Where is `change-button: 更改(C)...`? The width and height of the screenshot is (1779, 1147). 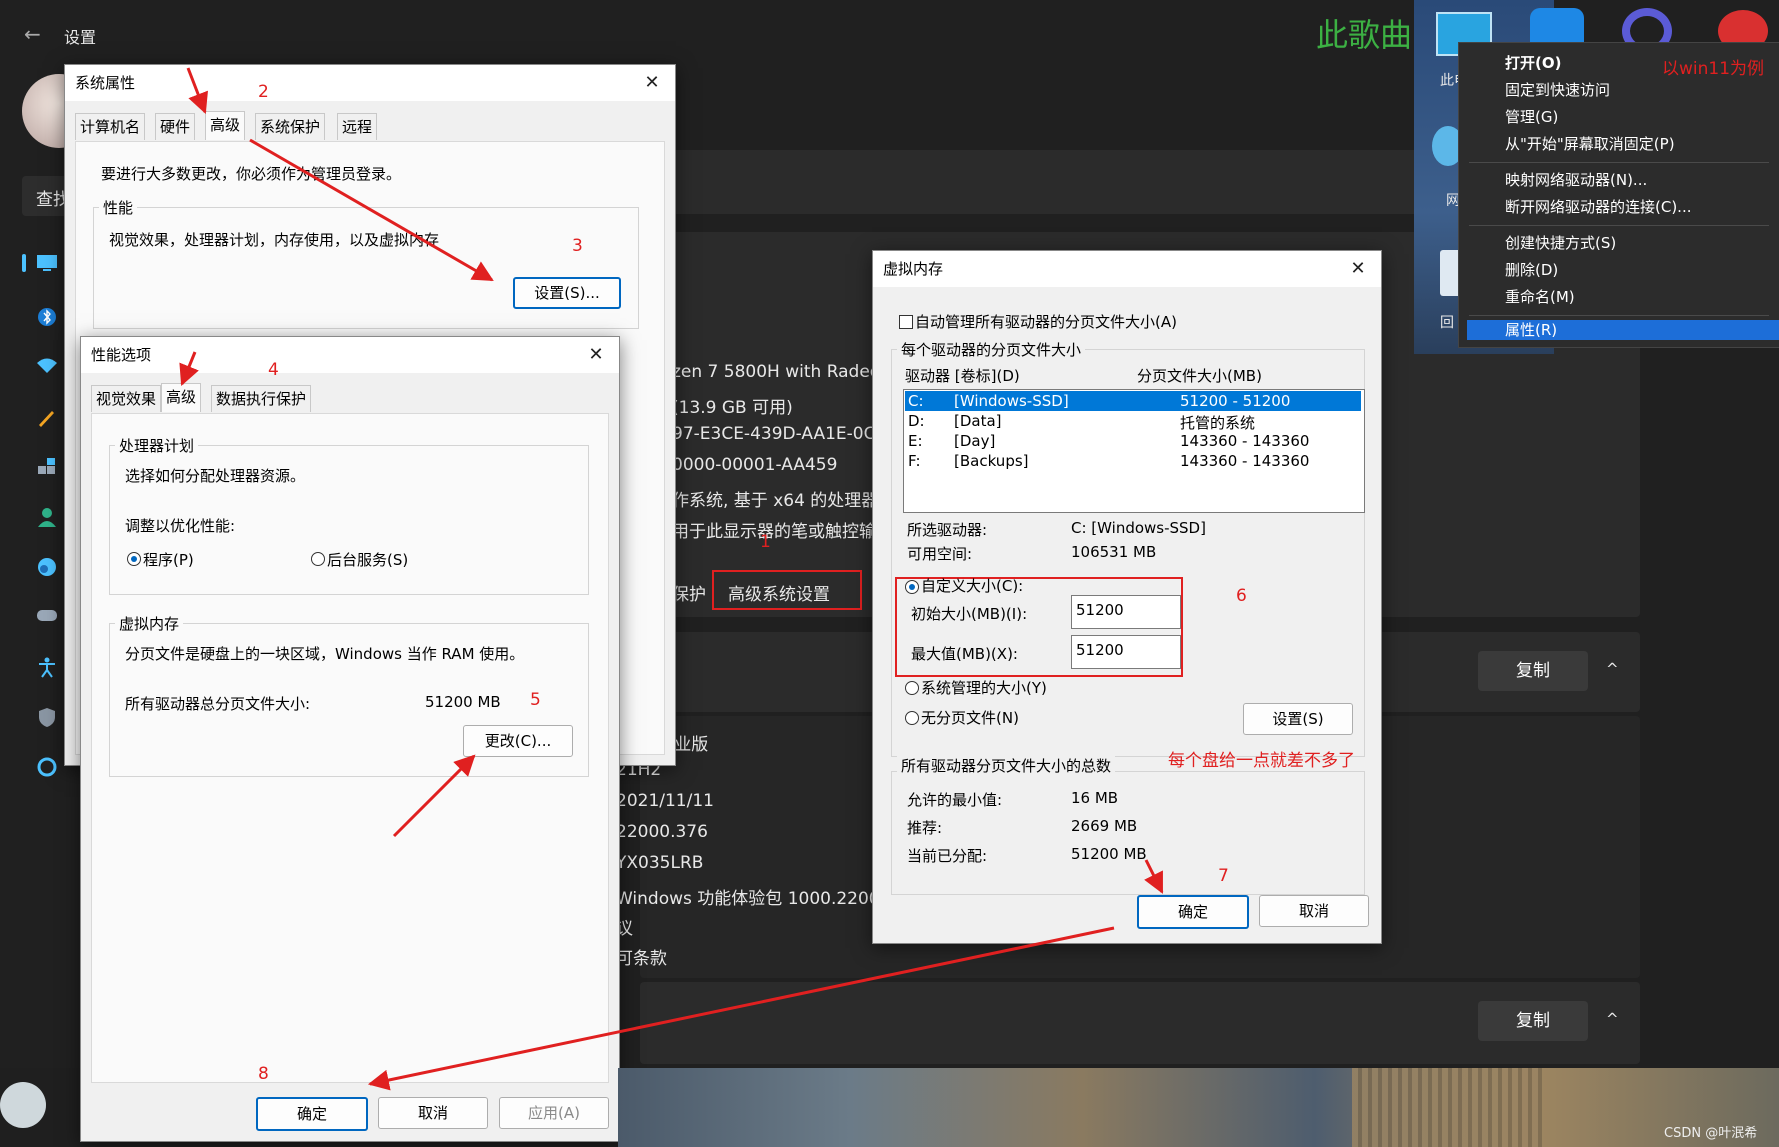
change-button: 更改(C)... is located at coordinates (518, 741).